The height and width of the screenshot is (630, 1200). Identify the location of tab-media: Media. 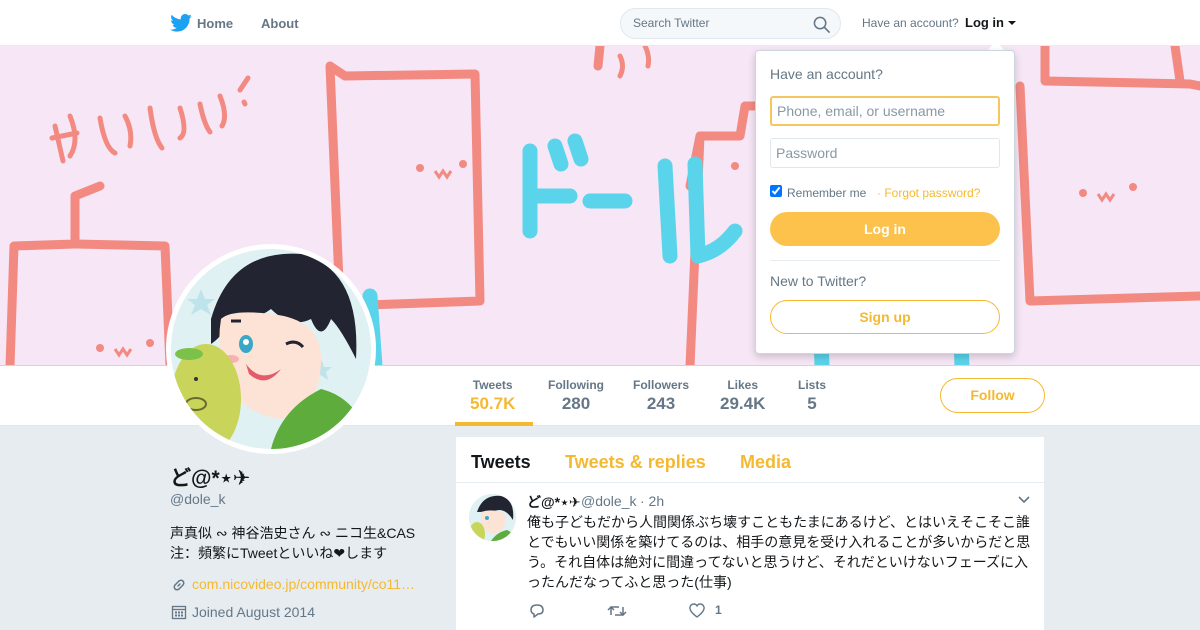
(765, 462).